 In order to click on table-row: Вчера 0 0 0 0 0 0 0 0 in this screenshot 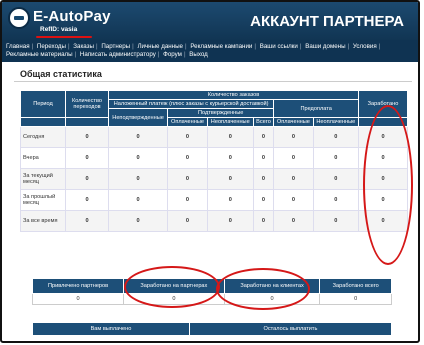, I will do `click(214, 158)`.